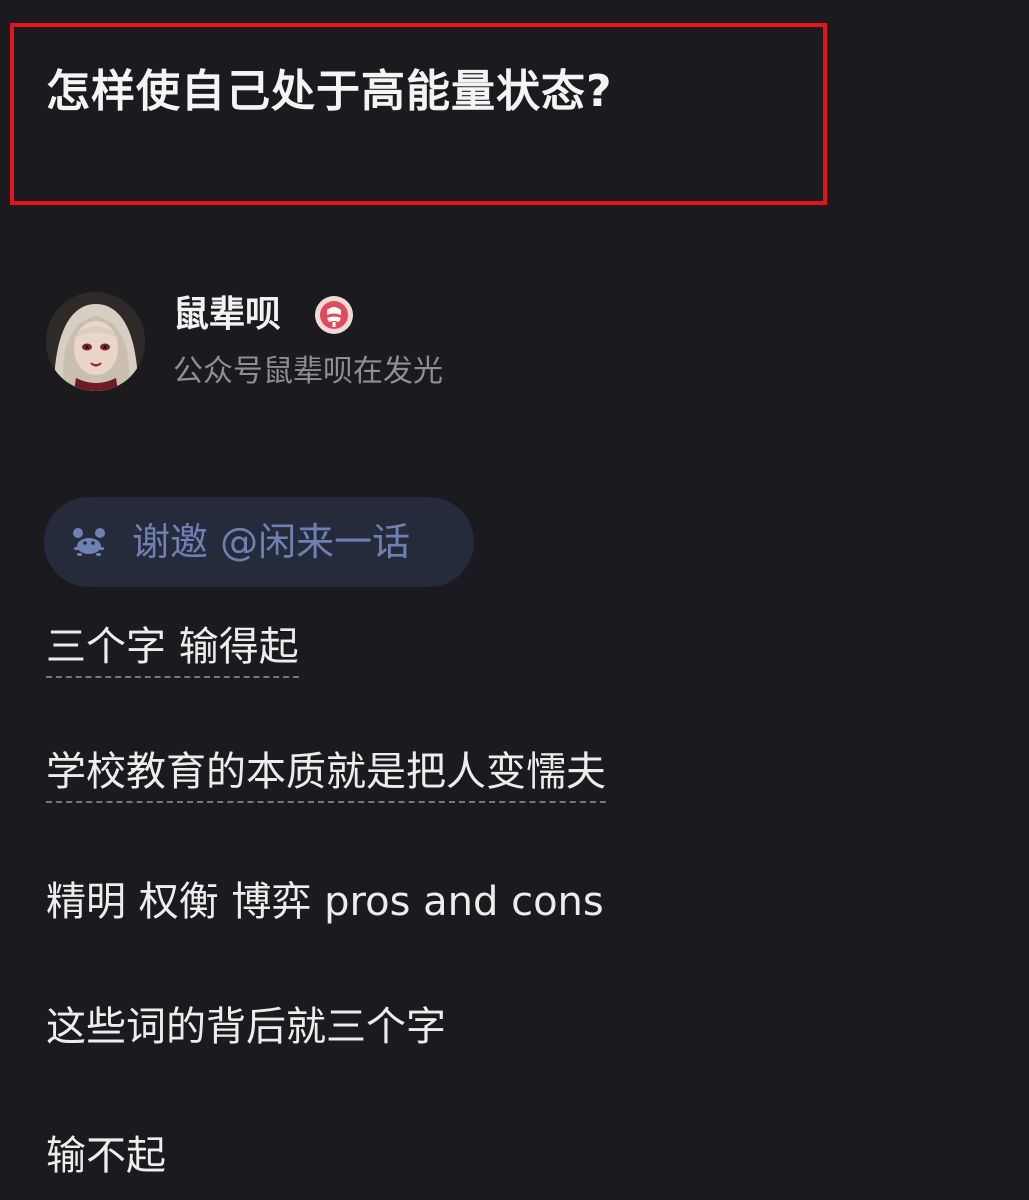 The height and width of the screenshot is (1200, 1029). I want to click on answer-line: 这些词的背后就三个字, so click(246, 1027).